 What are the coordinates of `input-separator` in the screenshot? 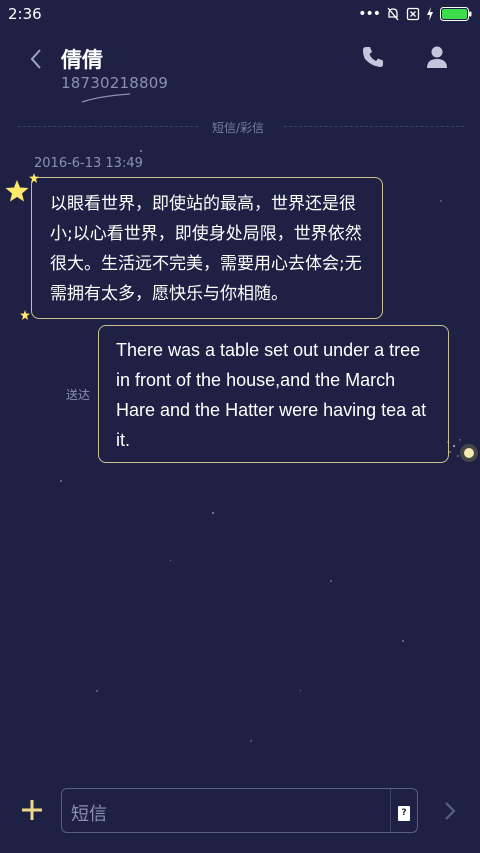 It's located at (390, 810).